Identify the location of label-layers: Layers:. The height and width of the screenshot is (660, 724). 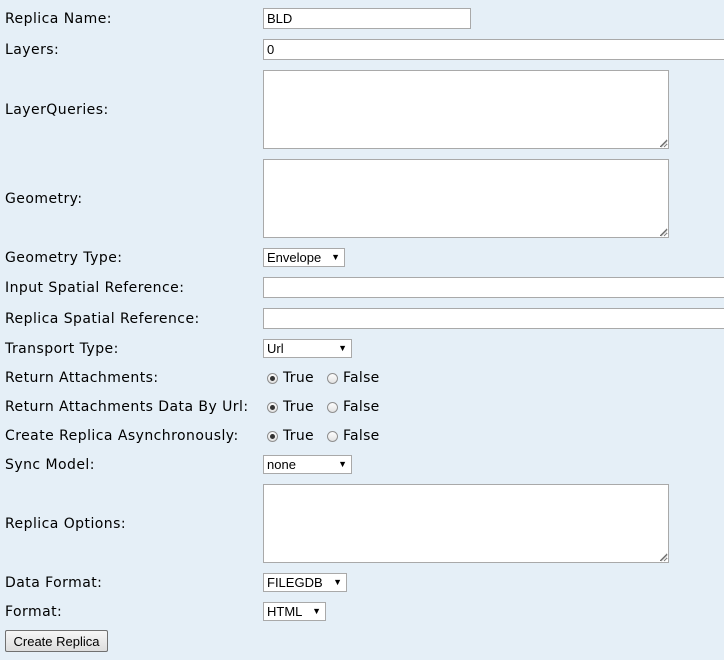
(32, 50).